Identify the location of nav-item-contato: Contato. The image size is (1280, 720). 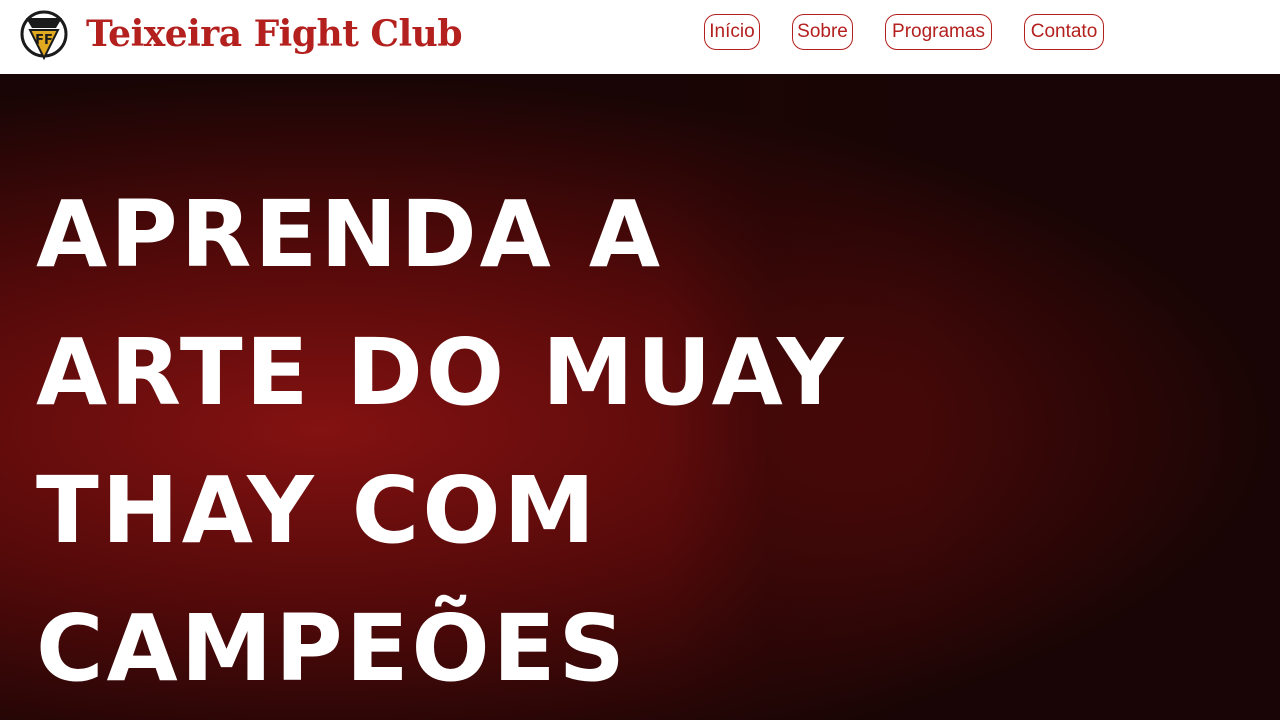
(1064, 32).